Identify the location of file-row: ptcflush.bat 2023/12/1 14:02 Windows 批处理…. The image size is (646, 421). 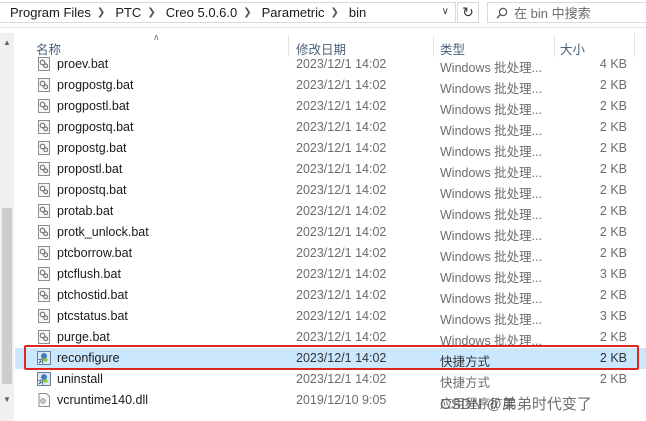
(330, 274).